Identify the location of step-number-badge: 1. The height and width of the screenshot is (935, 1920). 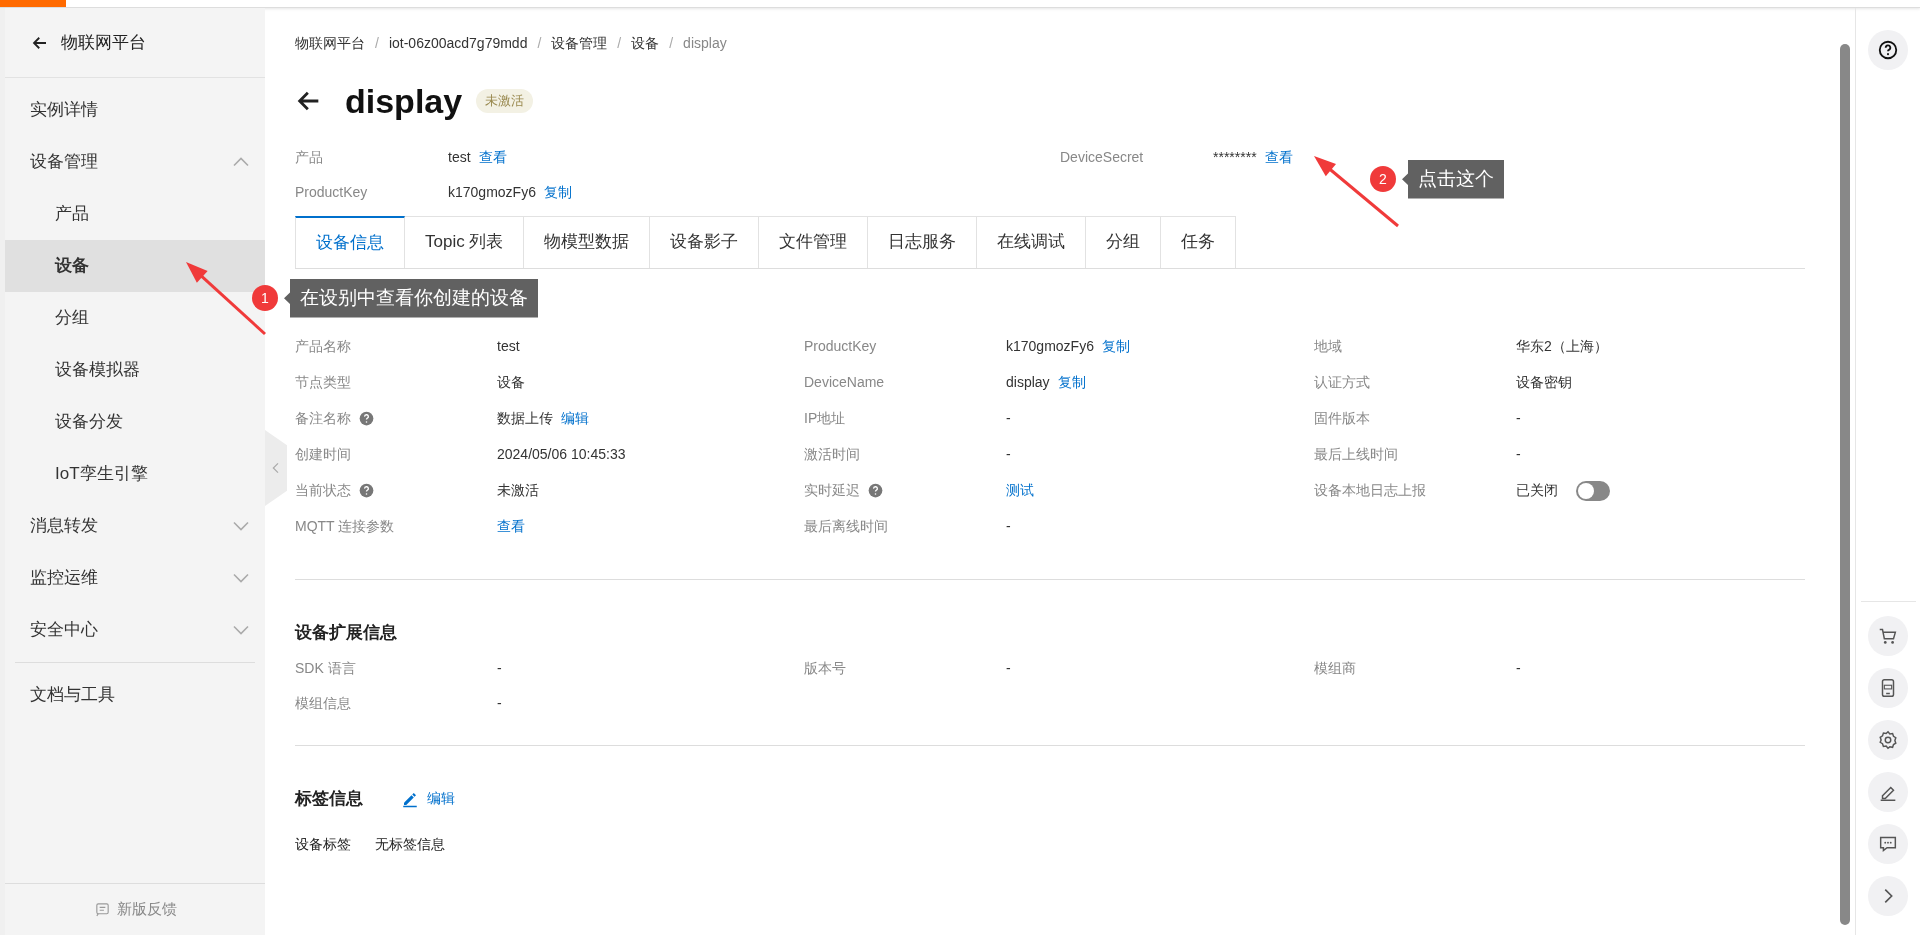
(265, 298).